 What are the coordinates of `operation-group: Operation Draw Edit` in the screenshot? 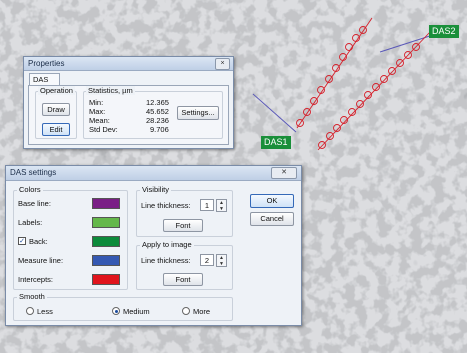 It's located at (56, 112).